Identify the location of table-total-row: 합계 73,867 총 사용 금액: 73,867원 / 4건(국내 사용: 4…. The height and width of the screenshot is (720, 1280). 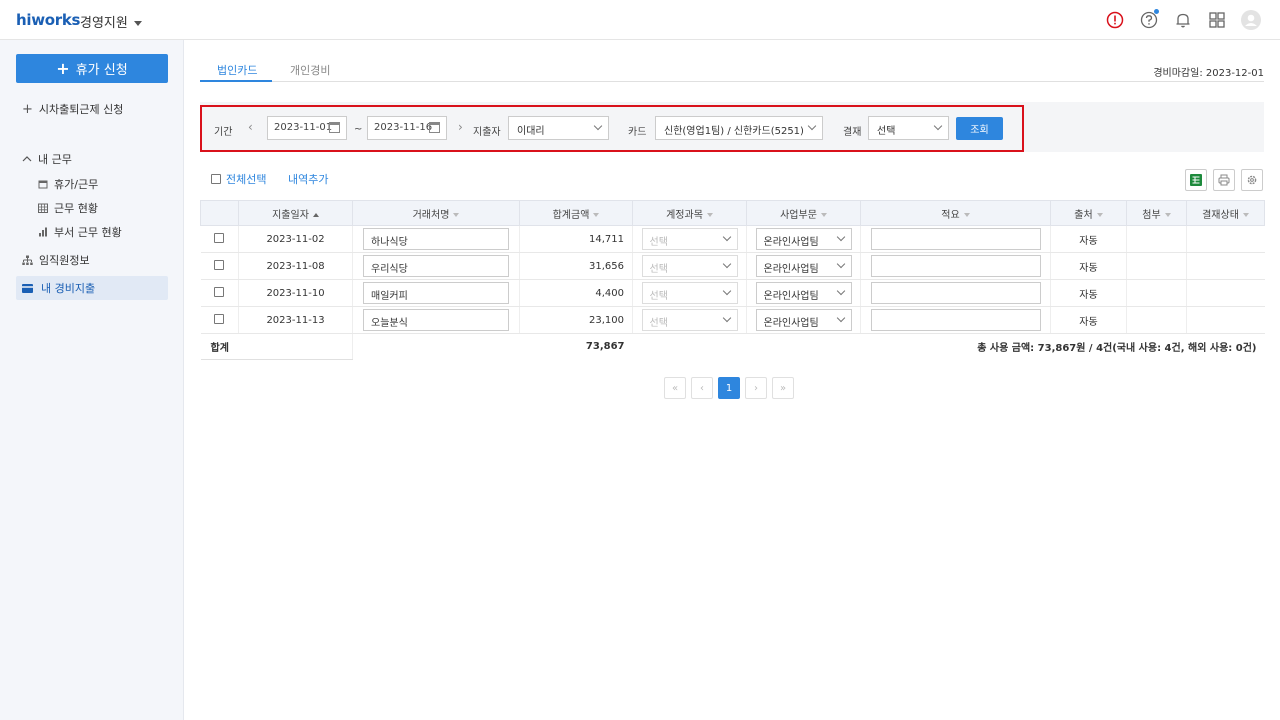
(732, 346).